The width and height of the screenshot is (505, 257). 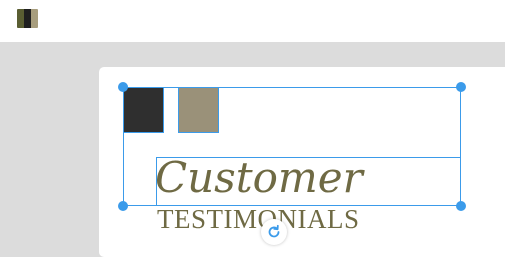 What do you see at coordinates (123, 87) in the screenshot?
I see `resize-handle-top-left` at bounding box center [123, 87].